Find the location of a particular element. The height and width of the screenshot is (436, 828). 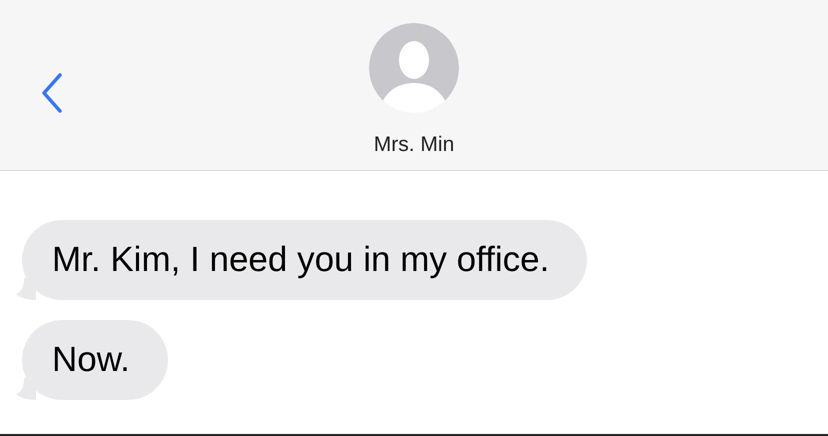

back-chevron-icon is located at coordinates (52, 93).